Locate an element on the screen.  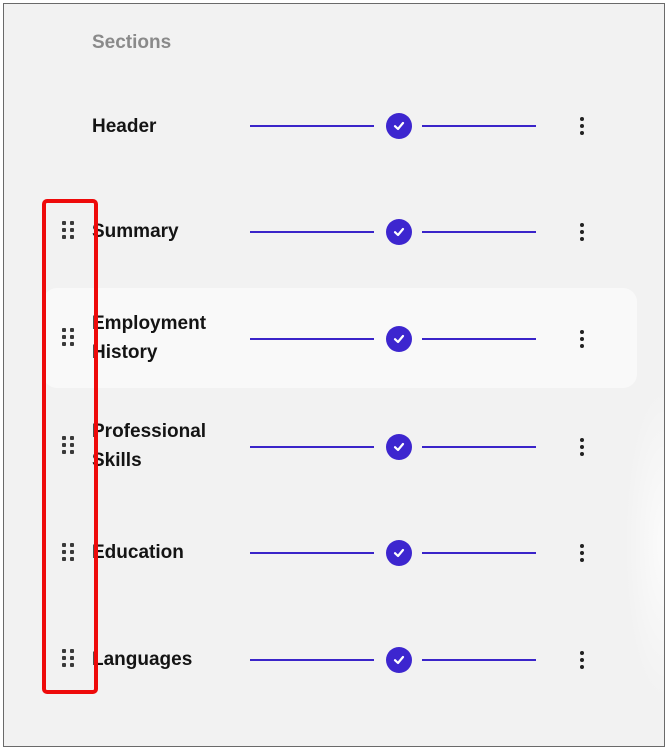
sections-title: Sections is located at coordinates (132, 42).